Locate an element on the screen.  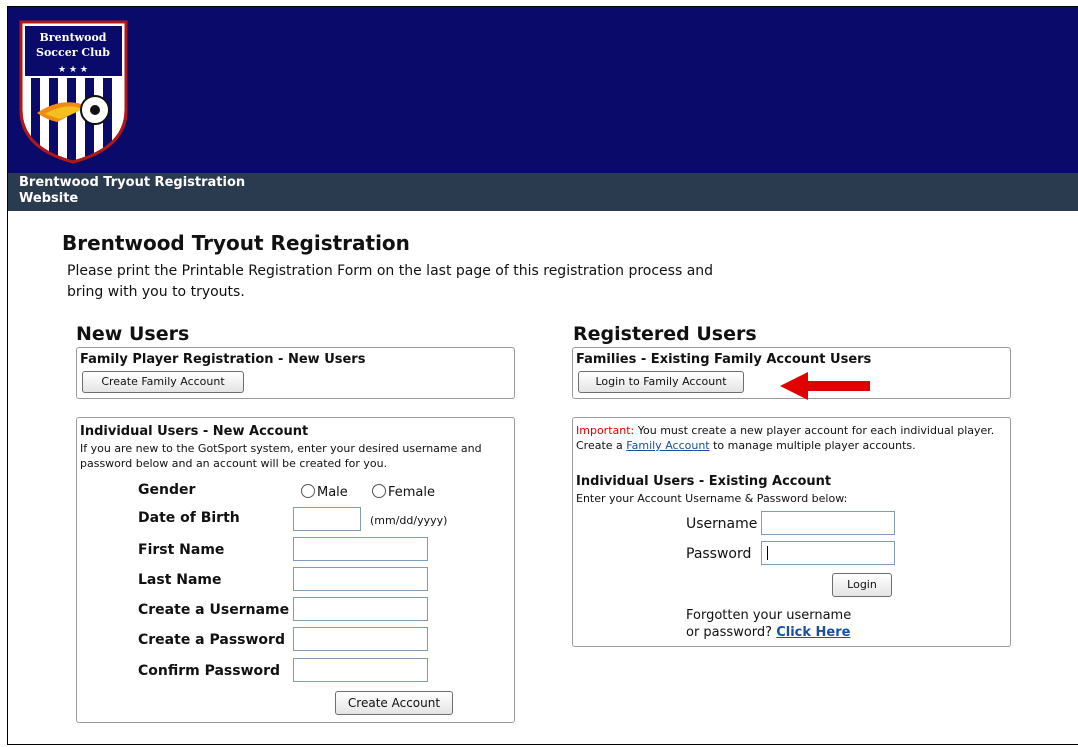
registered-users-heading: Registered Users is located at coordinates (665, 334).